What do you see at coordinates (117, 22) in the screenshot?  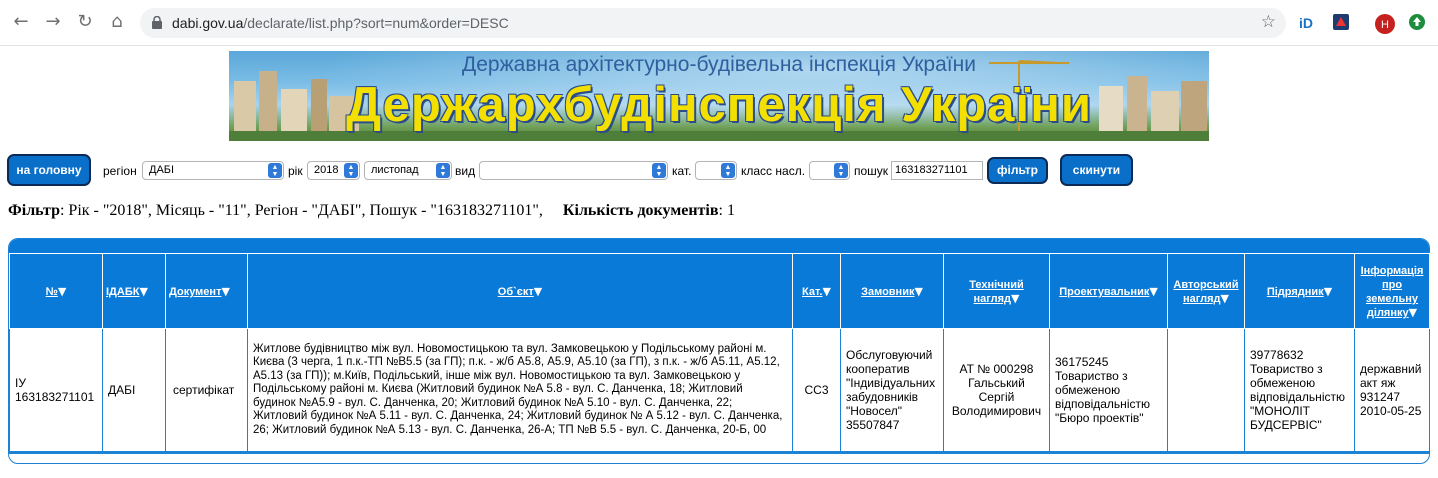 I see `home-icon: ⌂` at bounding box center [117, 22].